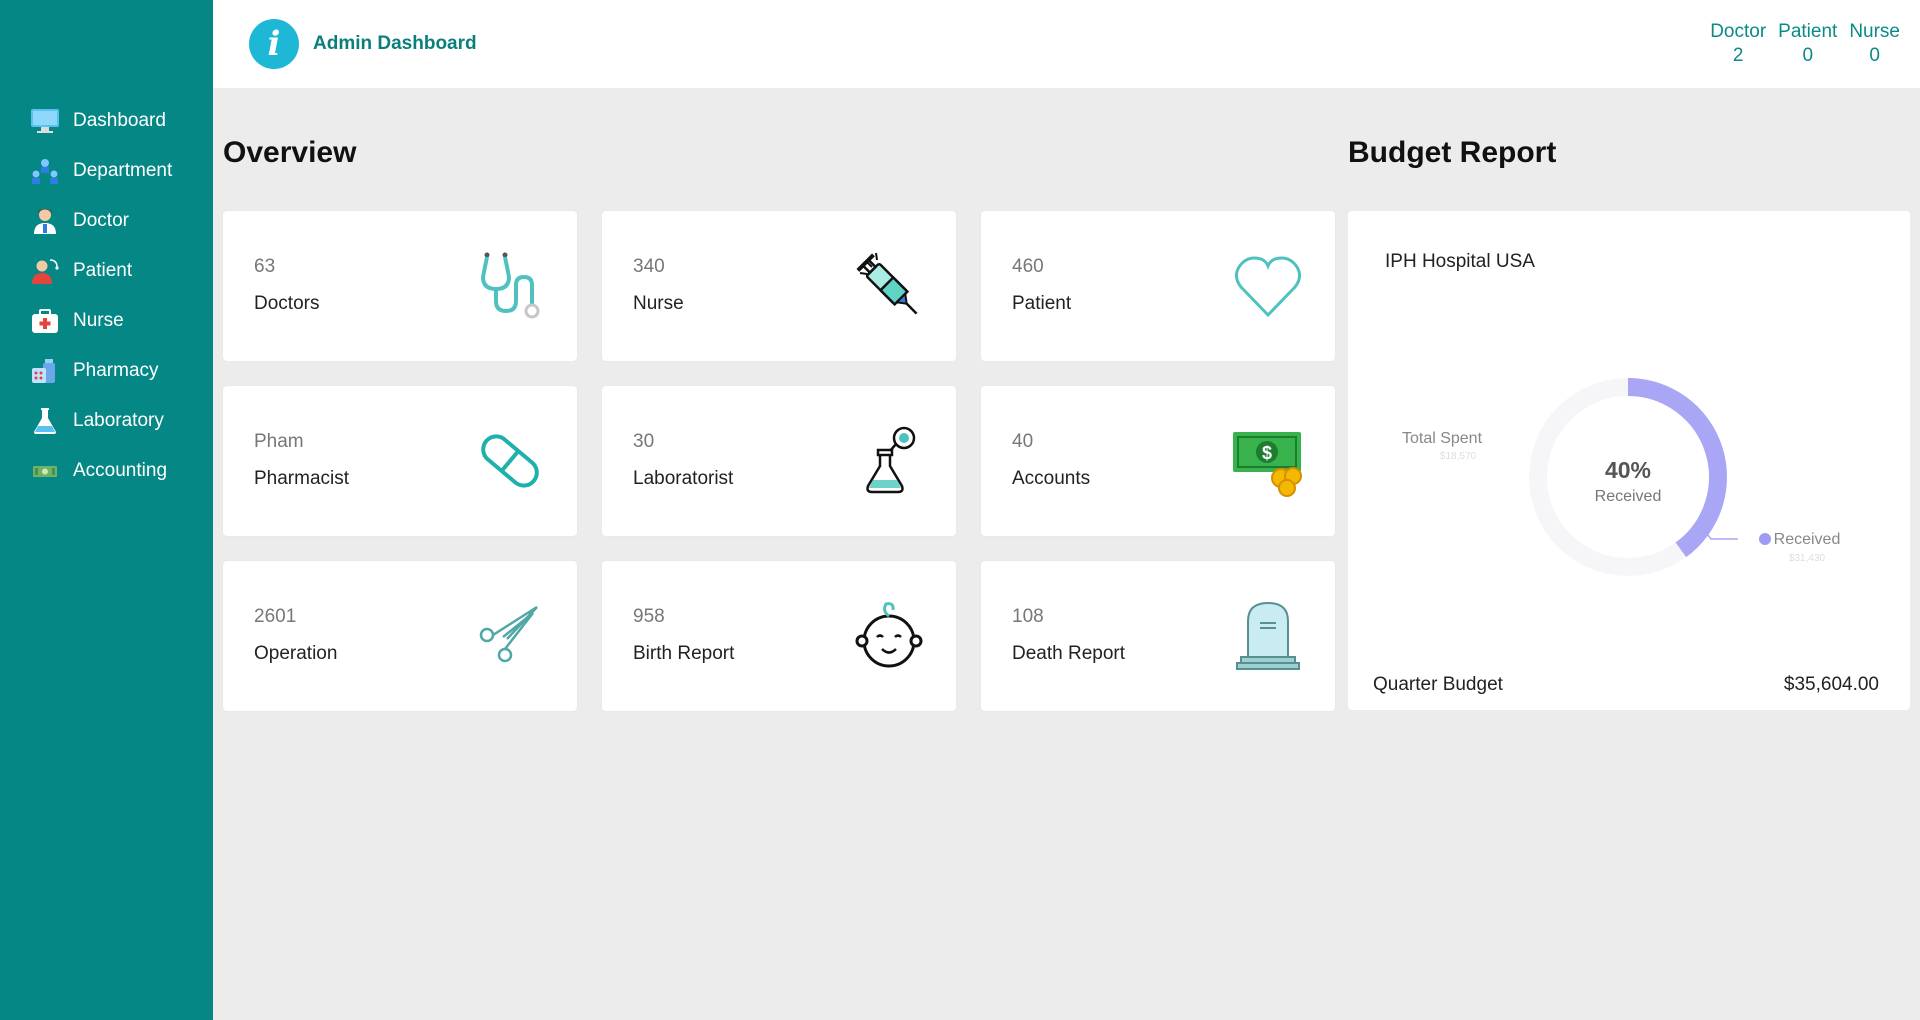 This screenshot has height=1020, width=1920. Describe the element at coordinates (119, 120) in the screenshot. I see `sidebar-item-label: Dashboard` at that location.